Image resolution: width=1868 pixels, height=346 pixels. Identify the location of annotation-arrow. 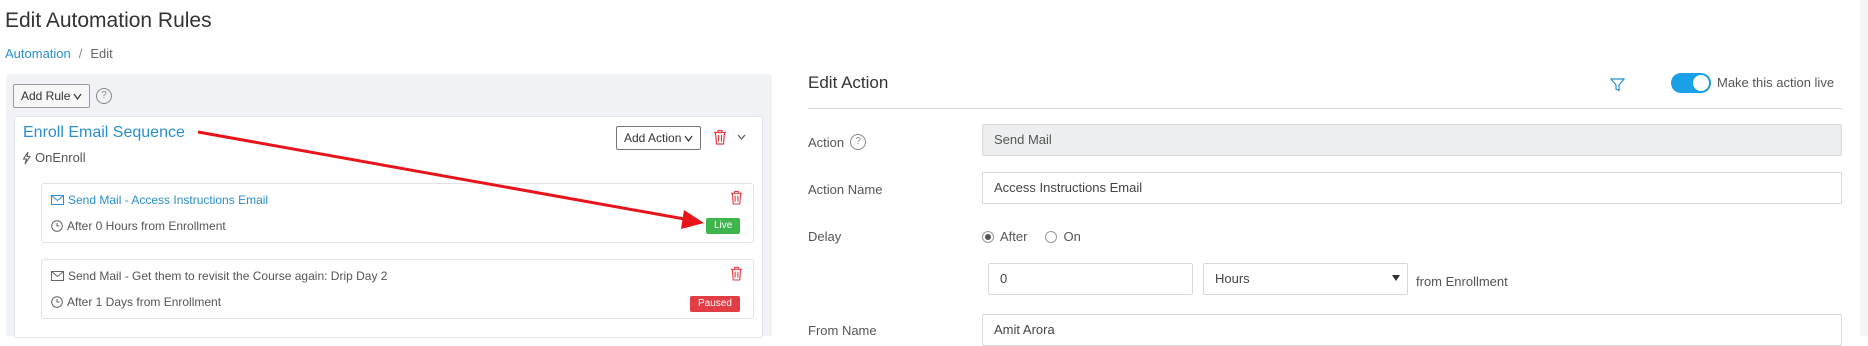
(450, 179).